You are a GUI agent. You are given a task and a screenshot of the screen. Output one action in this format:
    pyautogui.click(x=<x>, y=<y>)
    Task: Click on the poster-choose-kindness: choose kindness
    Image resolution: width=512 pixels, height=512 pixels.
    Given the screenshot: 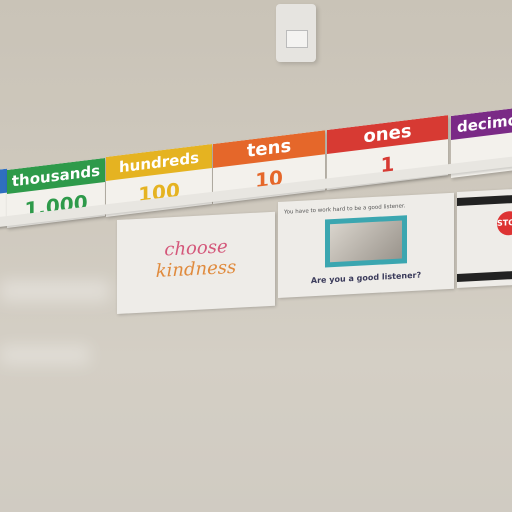 What is the action you would take?
    pyautogui.click(x=196, y=262)
    